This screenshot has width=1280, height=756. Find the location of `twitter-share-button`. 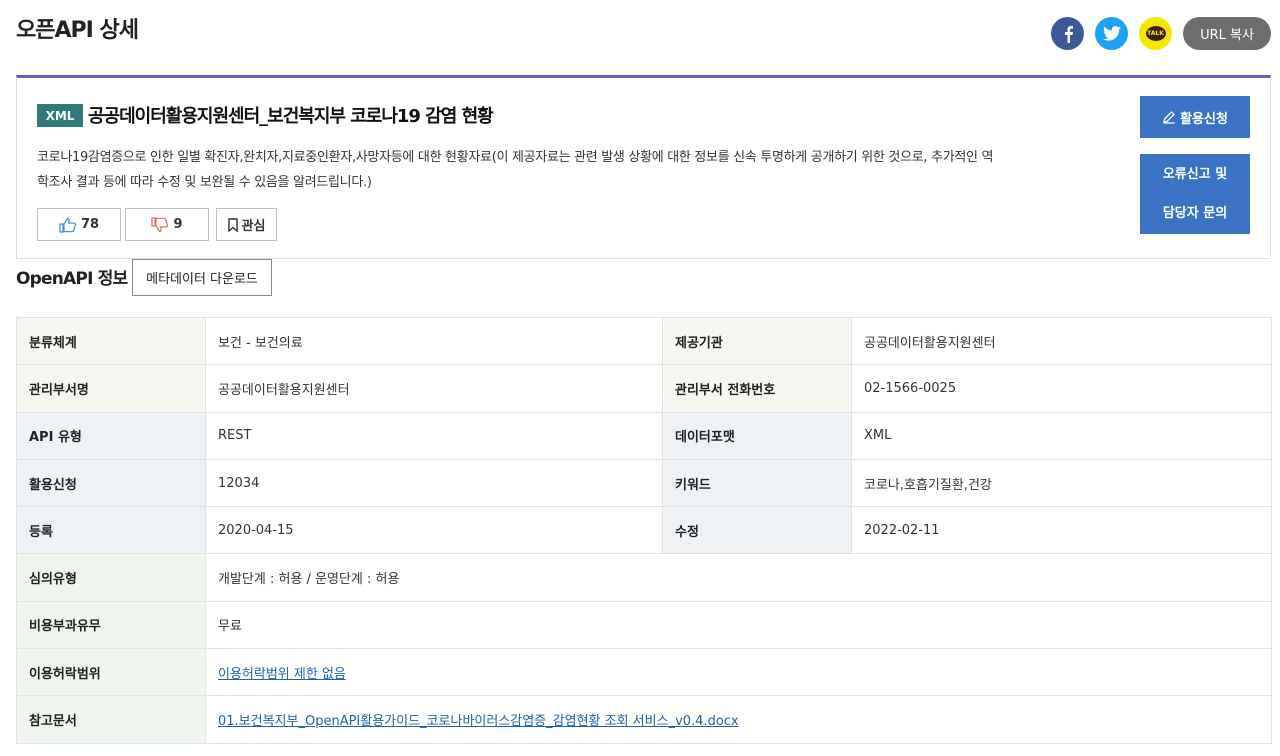

twitter-share-button is located at coordinates (1111, 33).